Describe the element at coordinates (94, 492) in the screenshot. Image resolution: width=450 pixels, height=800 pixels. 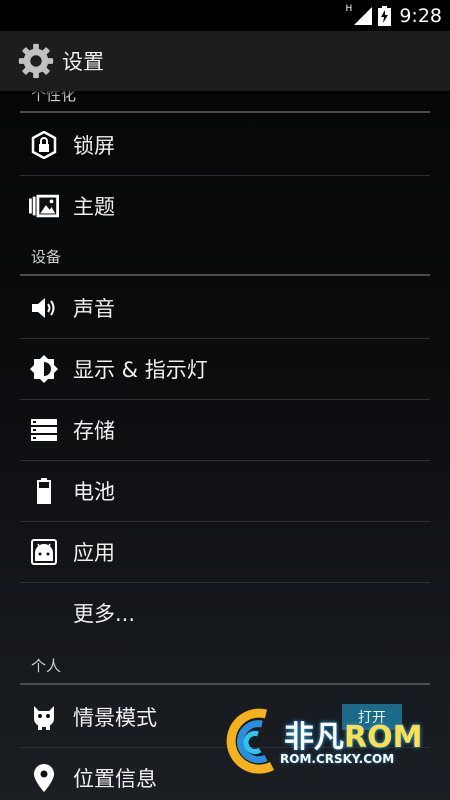
I see `settings-item-label: 电池` at that location.